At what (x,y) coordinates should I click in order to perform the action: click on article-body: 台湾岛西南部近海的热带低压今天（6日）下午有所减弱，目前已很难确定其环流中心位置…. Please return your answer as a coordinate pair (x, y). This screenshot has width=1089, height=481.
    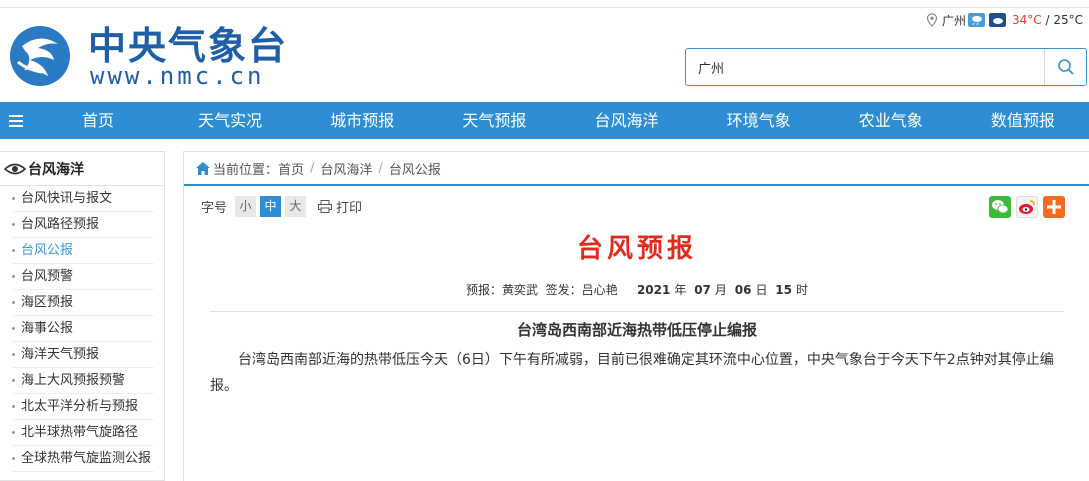
    Looking at the image, I should click on (632, 373).